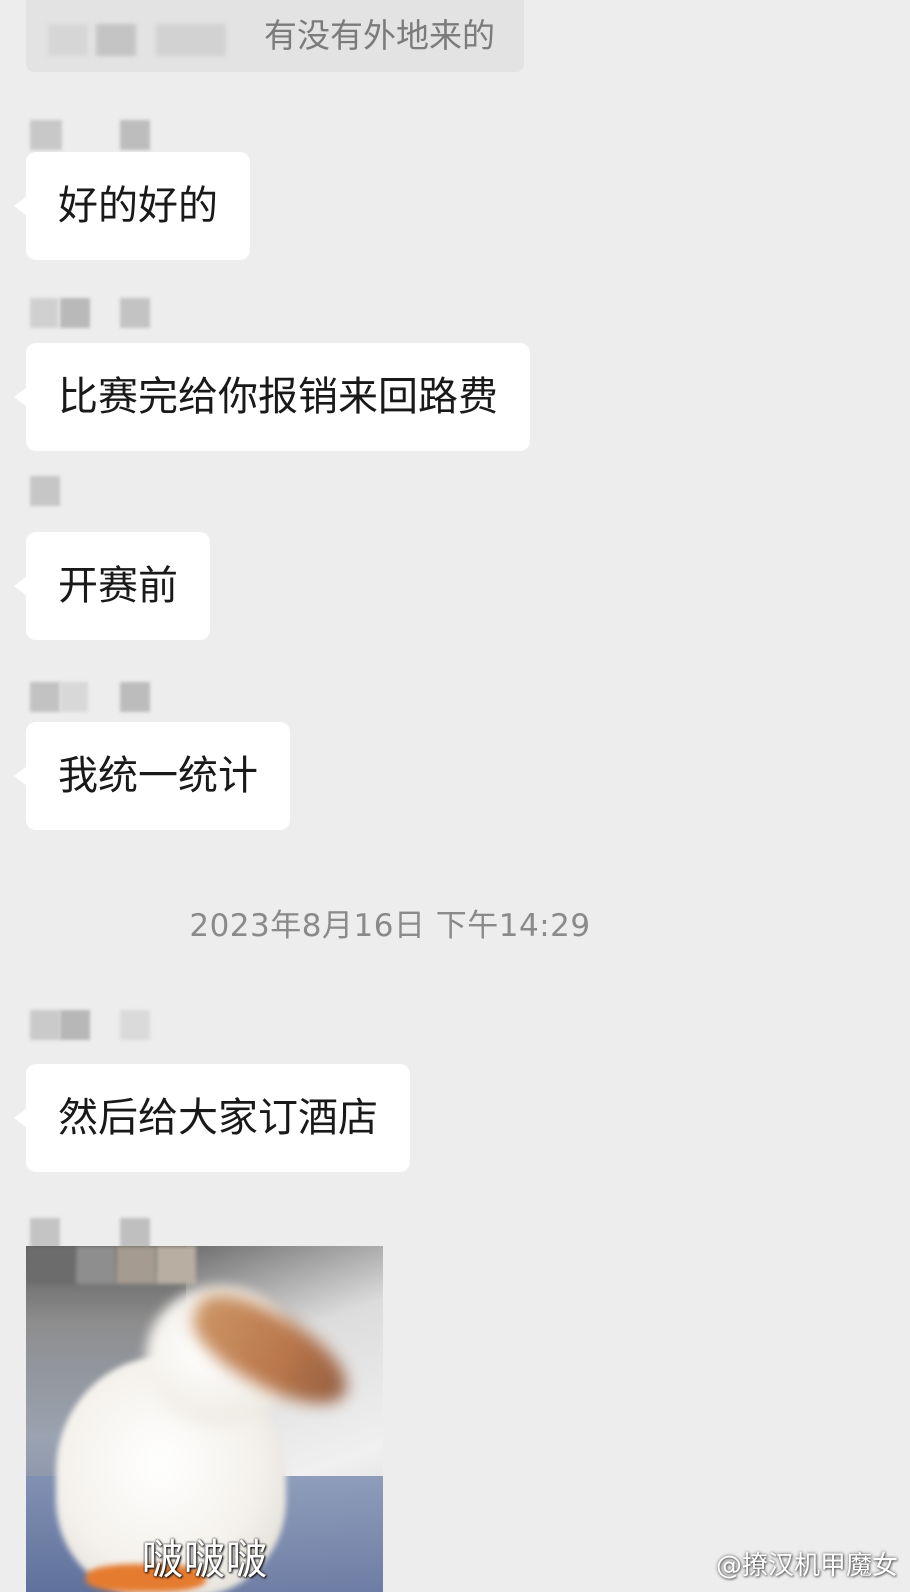 This screenshot has height=1592, width=910. What do you see at coordinates (204, 1559) in the screenshot?
I see `sticker-caption: 啵啵啵` at bounding box center [204, 1559].